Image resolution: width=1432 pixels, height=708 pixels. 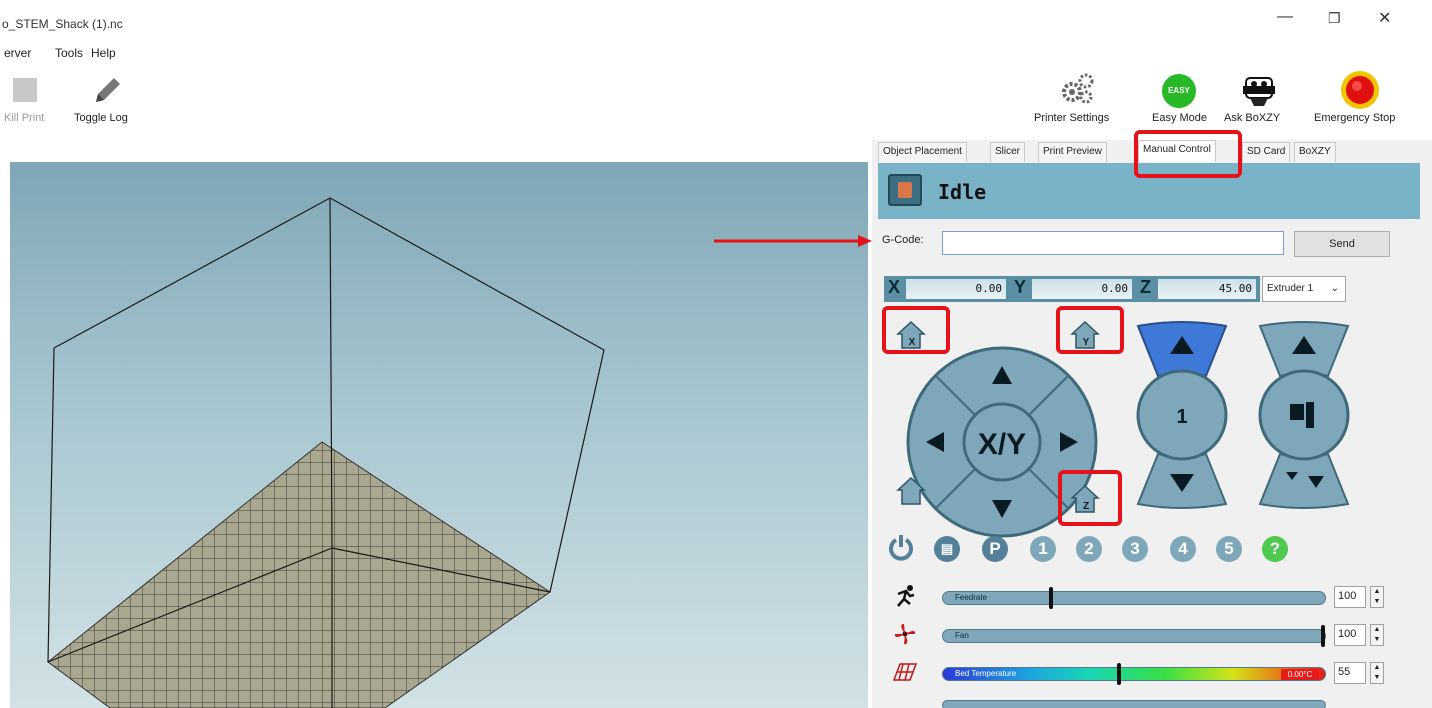 I want to click on tab-print-preview: Print Preview, so click(x=1072, y=152).